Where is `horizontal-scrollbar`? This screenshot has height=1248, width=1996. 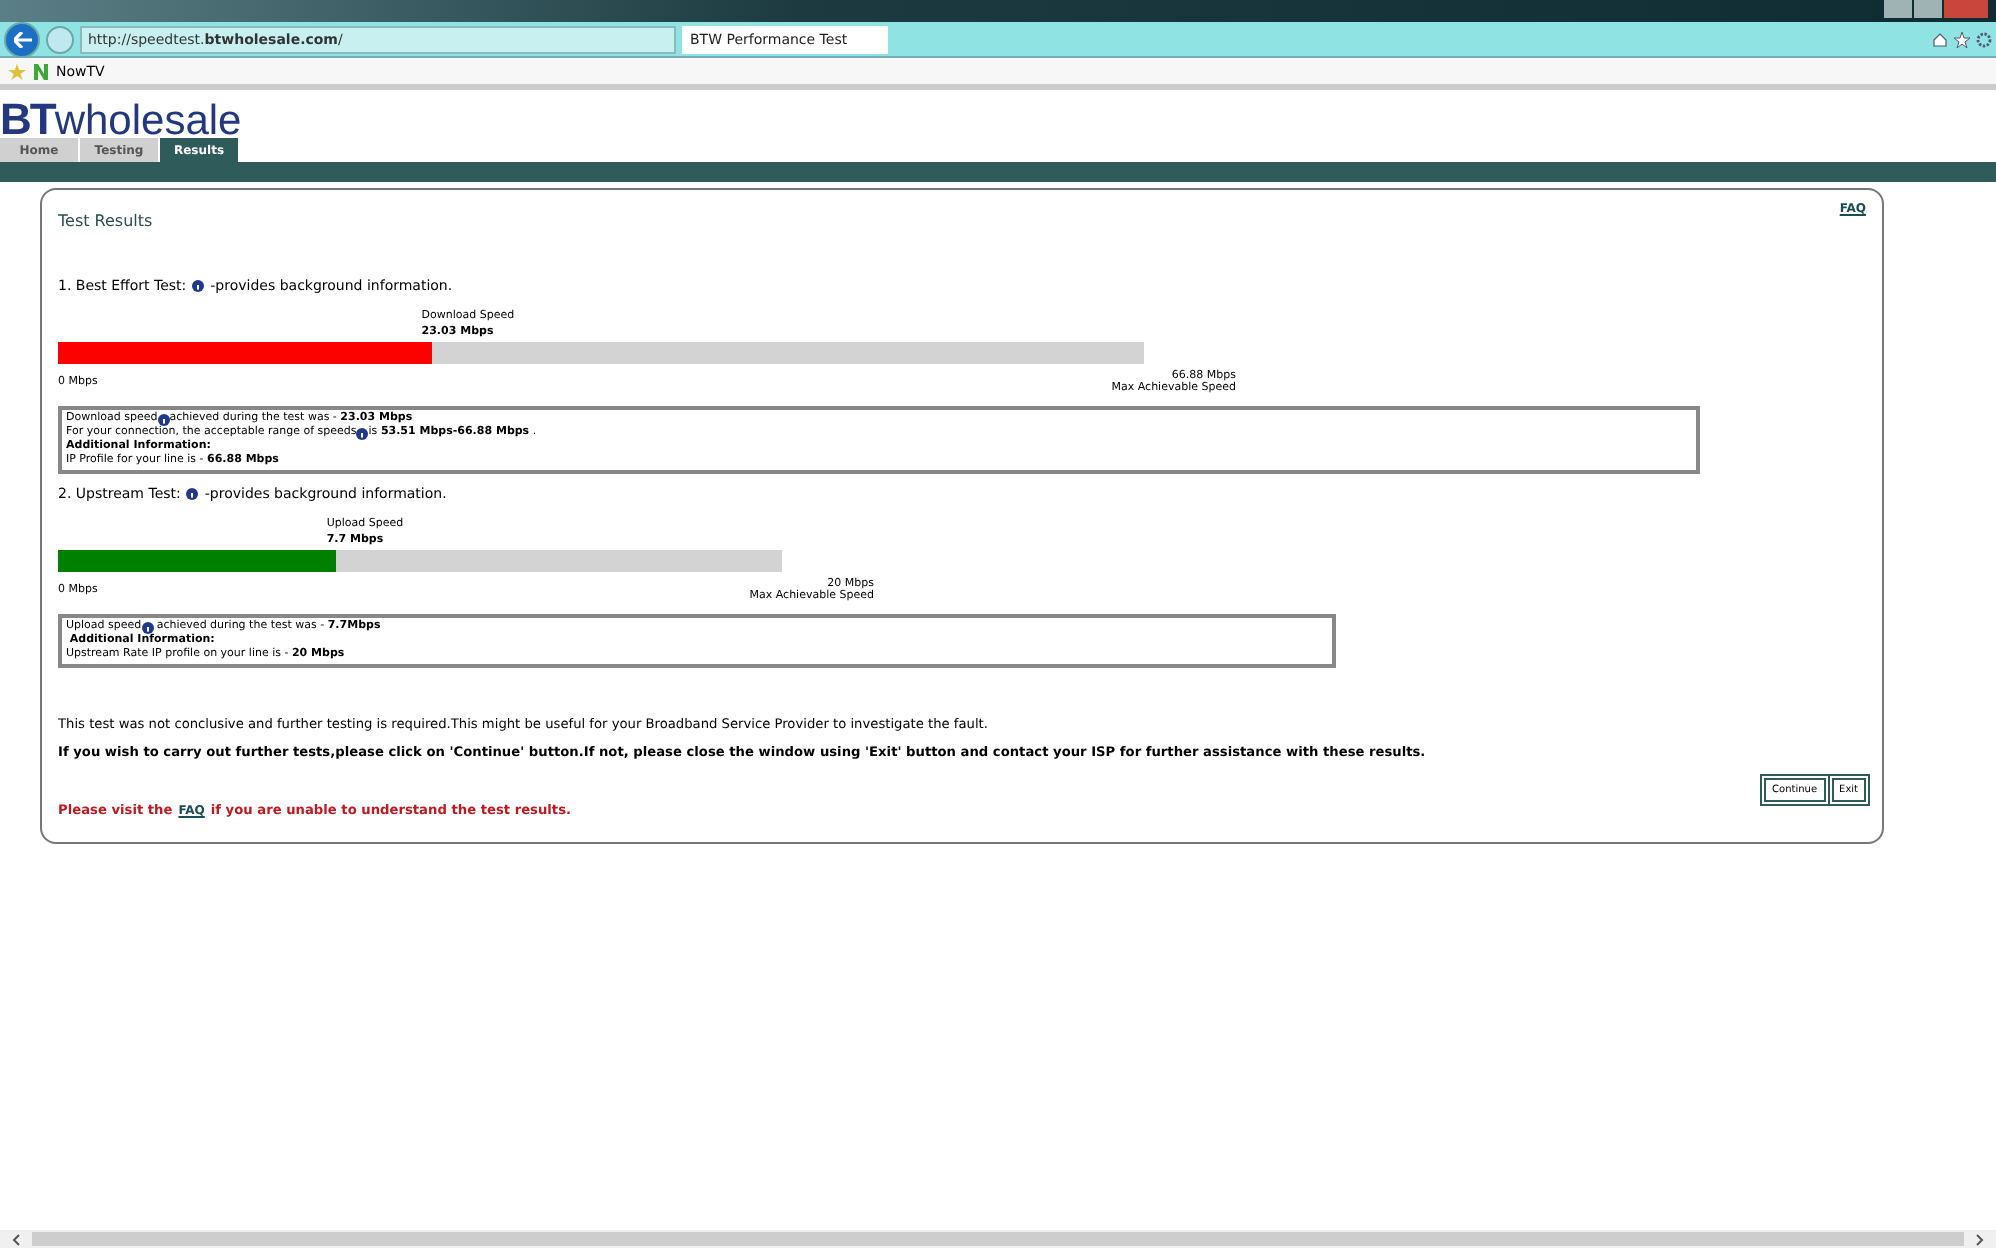 horizontal-scrollbar is located at coordinates (998, 1239).